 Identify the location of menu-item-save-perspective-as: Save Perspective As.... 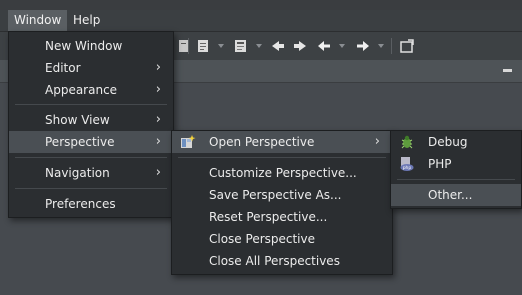
(282, 195).